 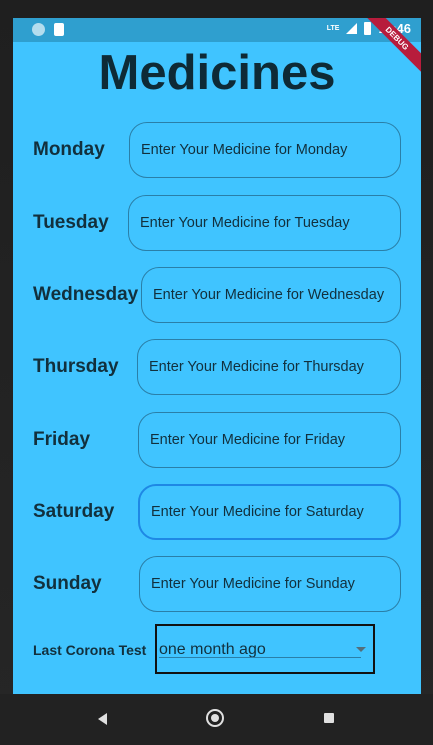 I want to click on day-label-thursday: Thursday, so click(x=76, y=366).